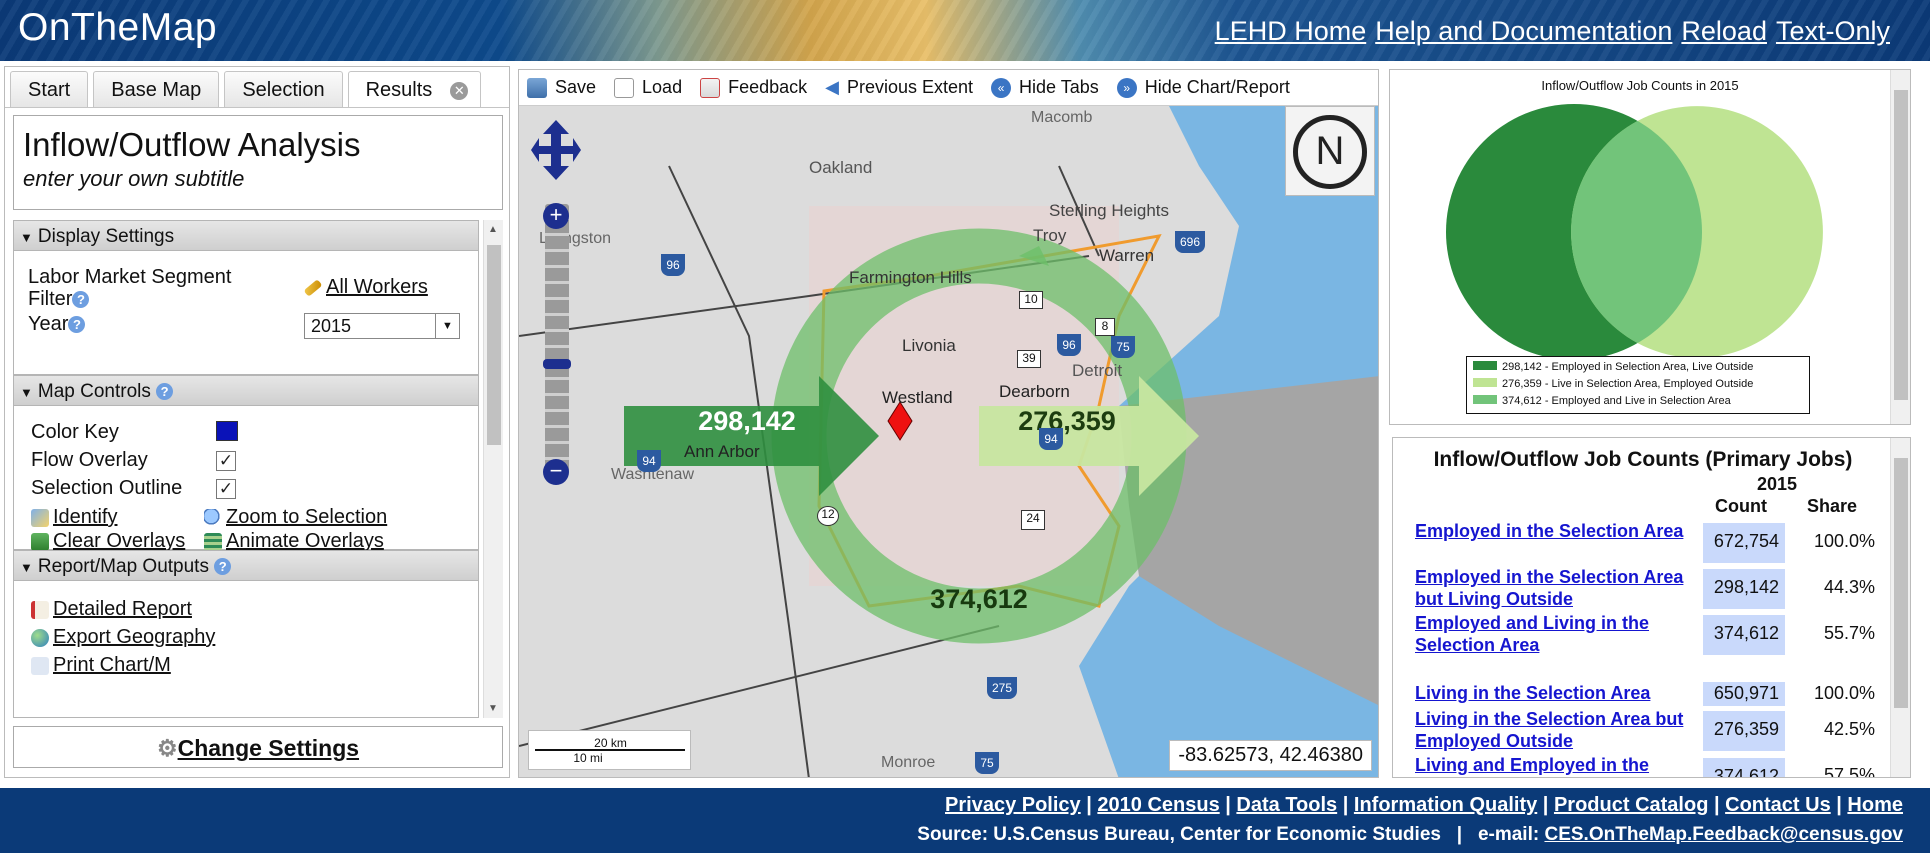  Describe the element at coordinates (1291, 31) in the screenshot. I see `lehd-home-link: LEHD Home` at that location.